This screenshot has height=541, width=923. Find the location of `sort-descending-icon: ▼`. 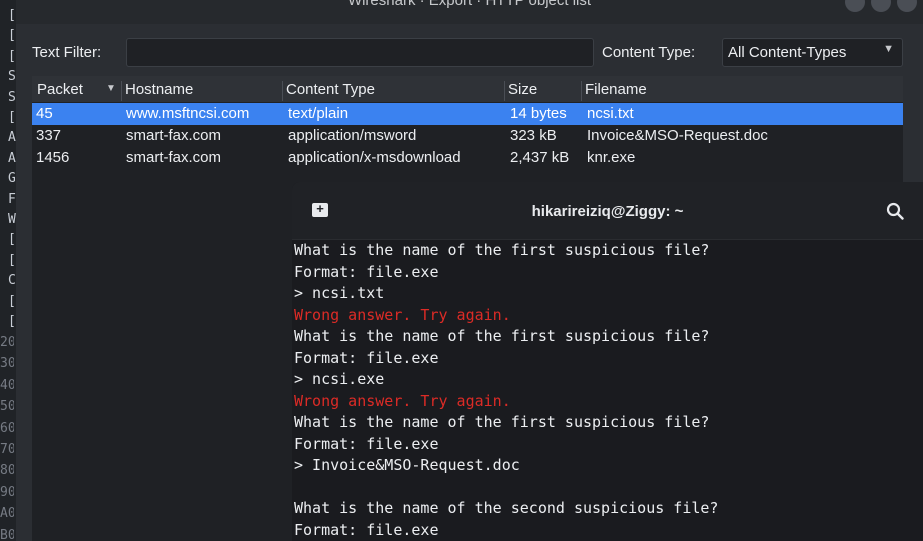

sort-descending-icon: ▼ is located at coordinates (111, 88).